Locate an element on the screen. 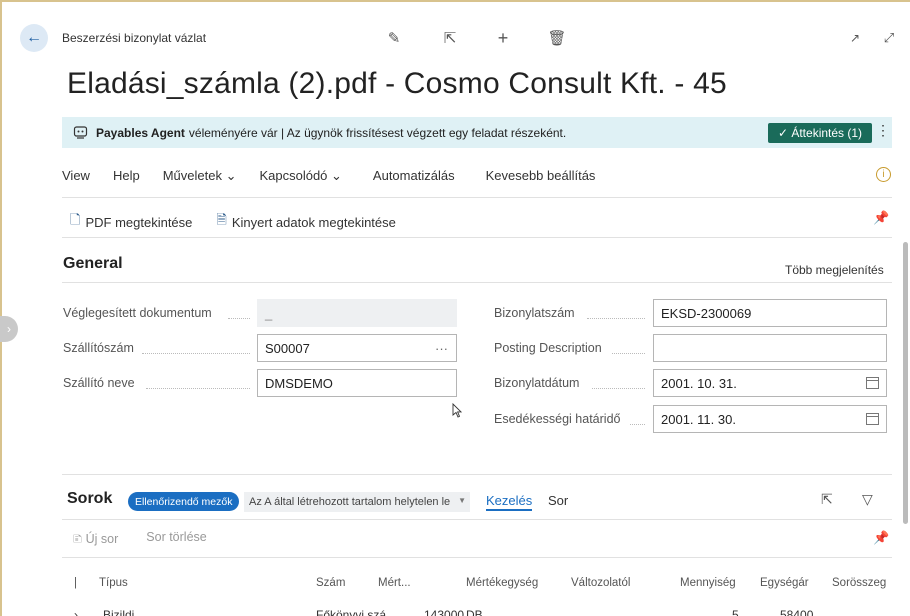 The width and height of the screenshot is (910, 616). menu-actions: Műveletek ⌄ is located at coordinates (200, 178).